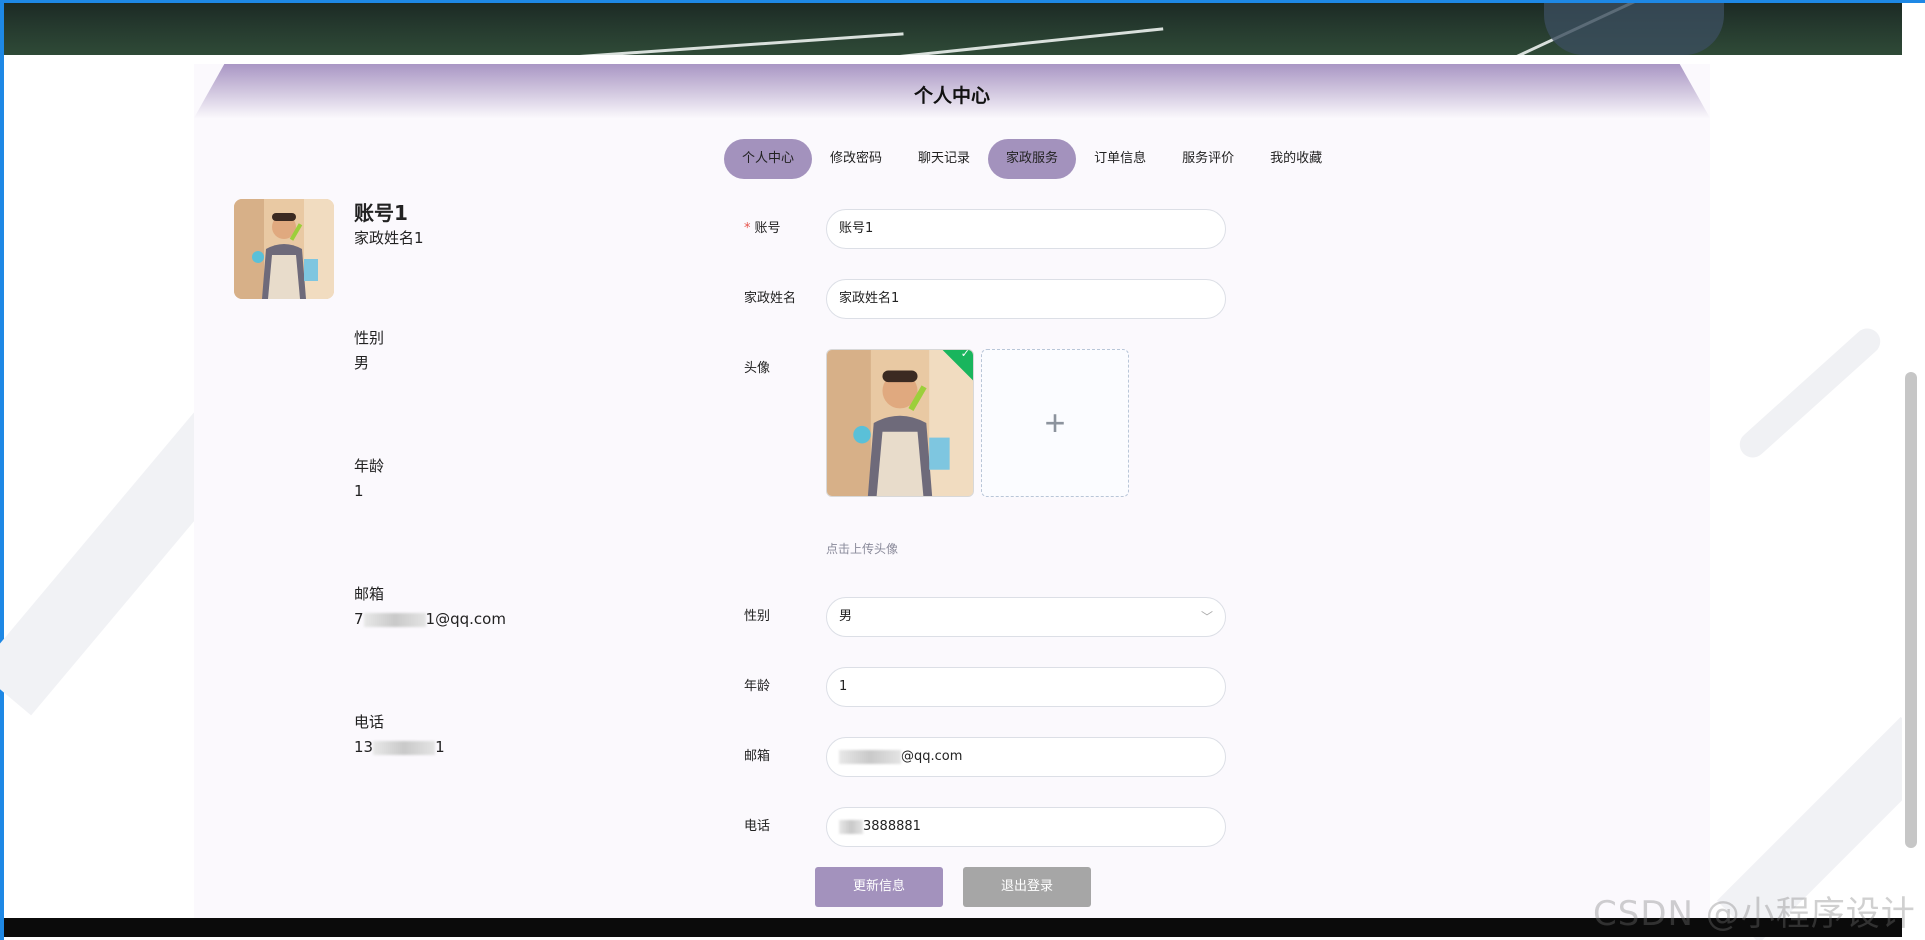 This screenshot has height=940, width=1925. Describe the element at coordinates (951, 96) in the screenshot. I see `page-title: 个人中心` at that location.